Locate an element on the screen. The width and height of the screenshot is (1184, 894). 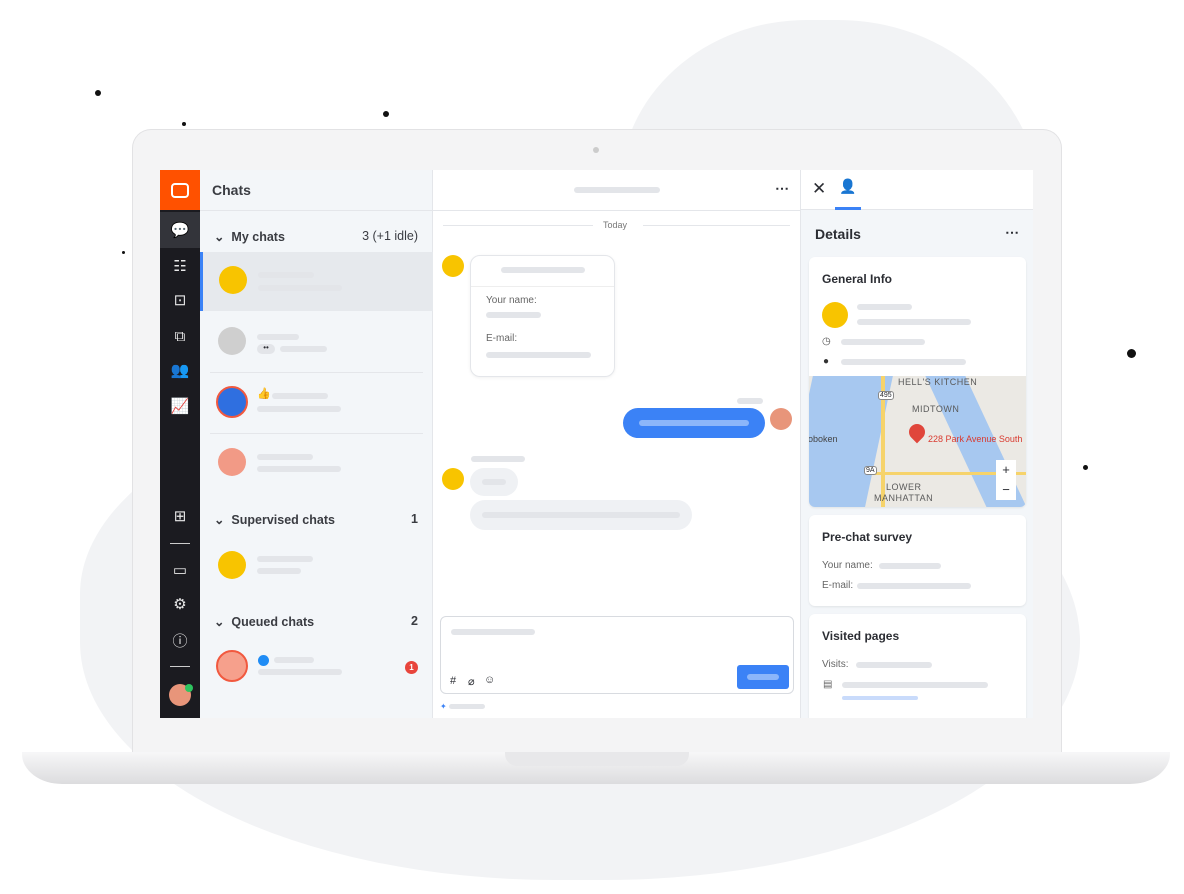
messenger-icon is located at coordinates (263, 660).